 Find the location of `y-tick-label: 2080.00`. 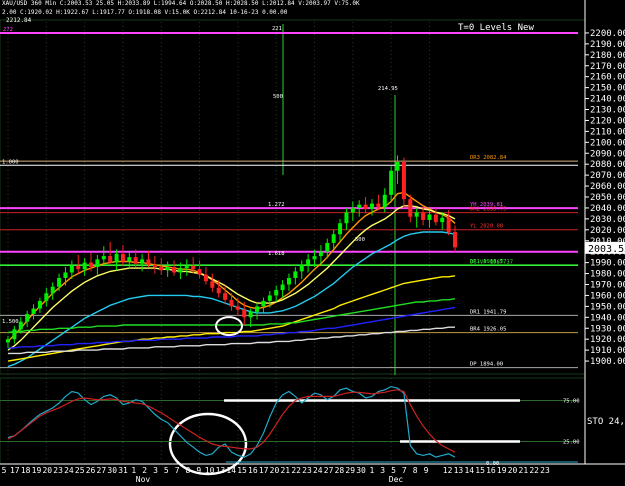

y-tick-label: 2080.00 is located at coordinates (607, 165).